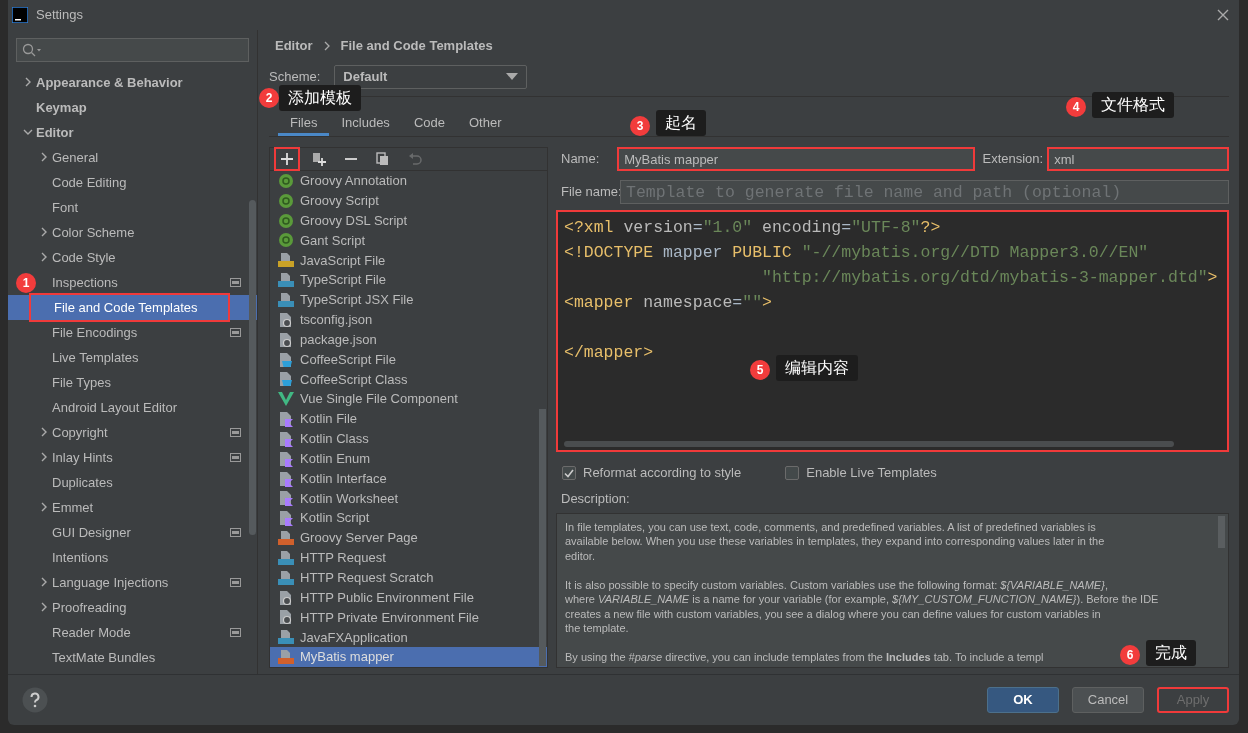 This screenshot has width=1248, height=733. I want to click on close-icon, so click(1223, 15).